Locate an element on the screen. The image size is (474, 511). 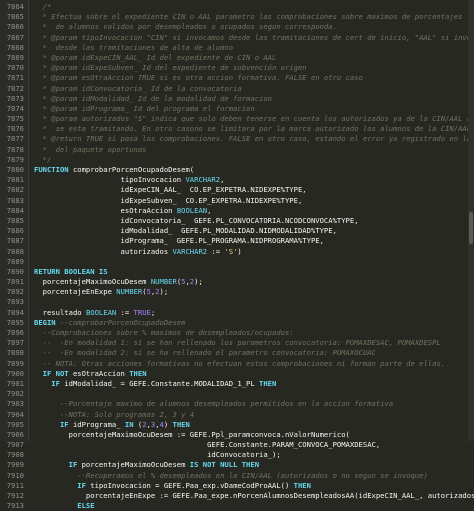
line-number: 7905 is located at coordinates (15, 424).